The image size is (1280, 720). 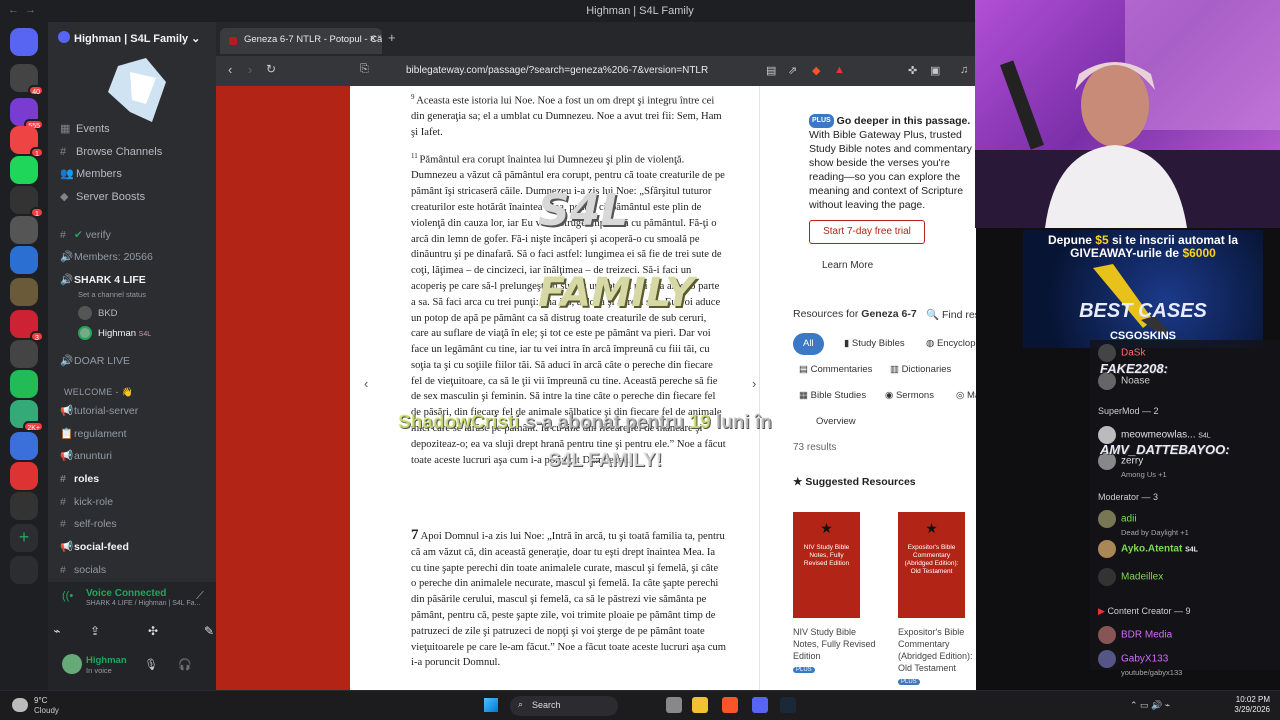 I want to click on brave-icon, so click(x=730, y=705).